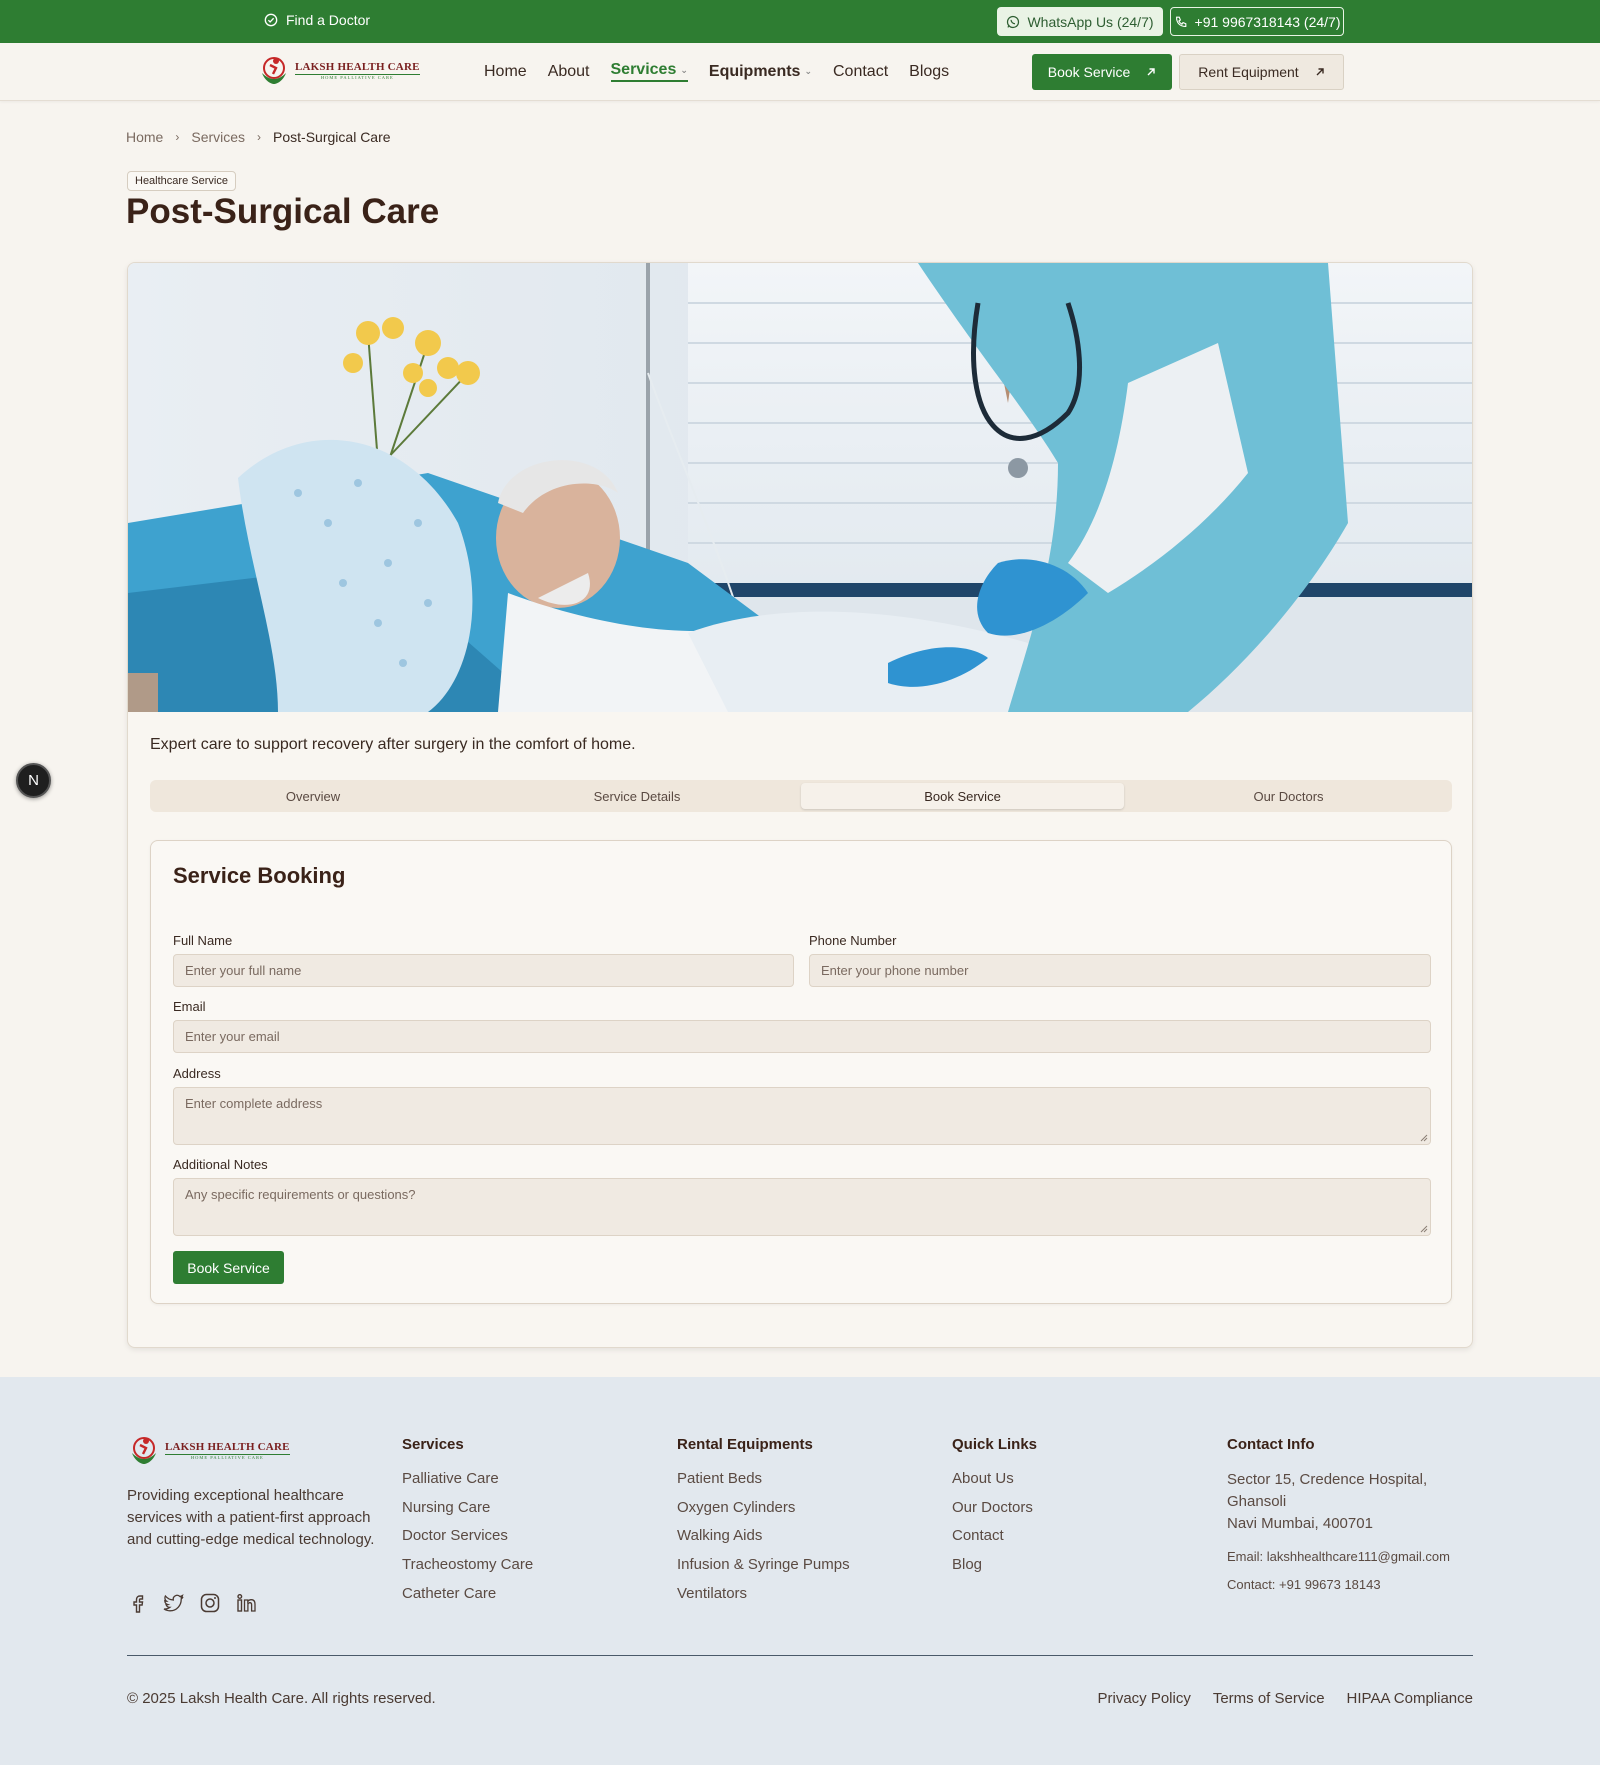 Image resolution: width=1600 pixels, height=1765 pixels. I want to click on linkedin-icon, so click(246, 1603).